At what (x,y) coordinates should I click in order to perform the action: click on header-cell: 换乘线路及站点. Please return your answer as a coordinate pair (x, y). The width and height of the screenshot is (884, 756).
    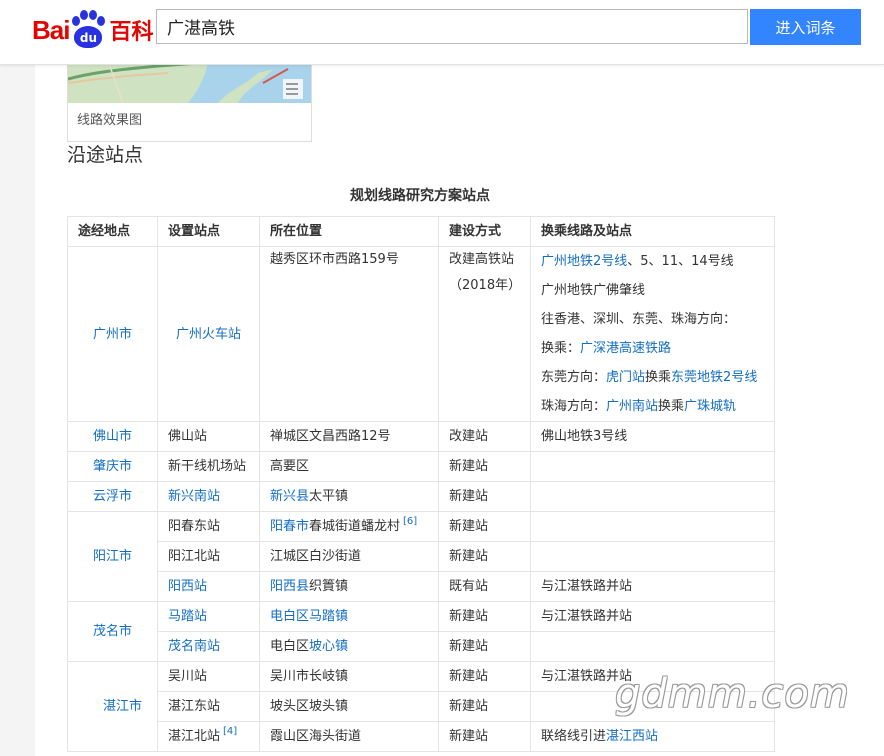
    Looking at the image, I should click on (652, 231).